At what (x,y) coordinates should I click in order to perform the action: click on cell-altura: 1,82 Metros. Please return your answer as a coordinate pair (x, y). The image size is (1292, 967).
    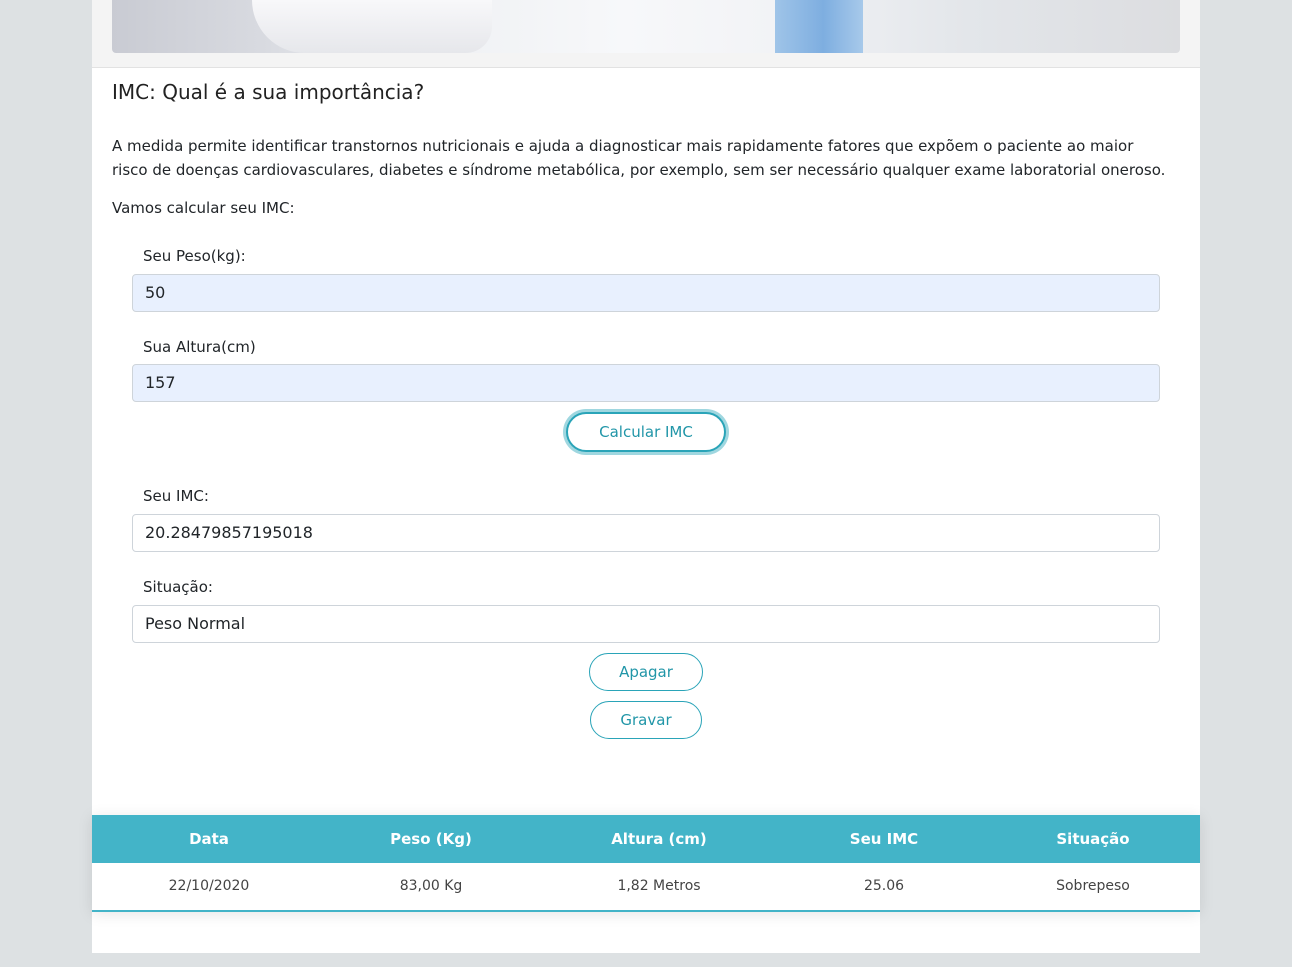
    Looking at the image, I should click on (659, 886).